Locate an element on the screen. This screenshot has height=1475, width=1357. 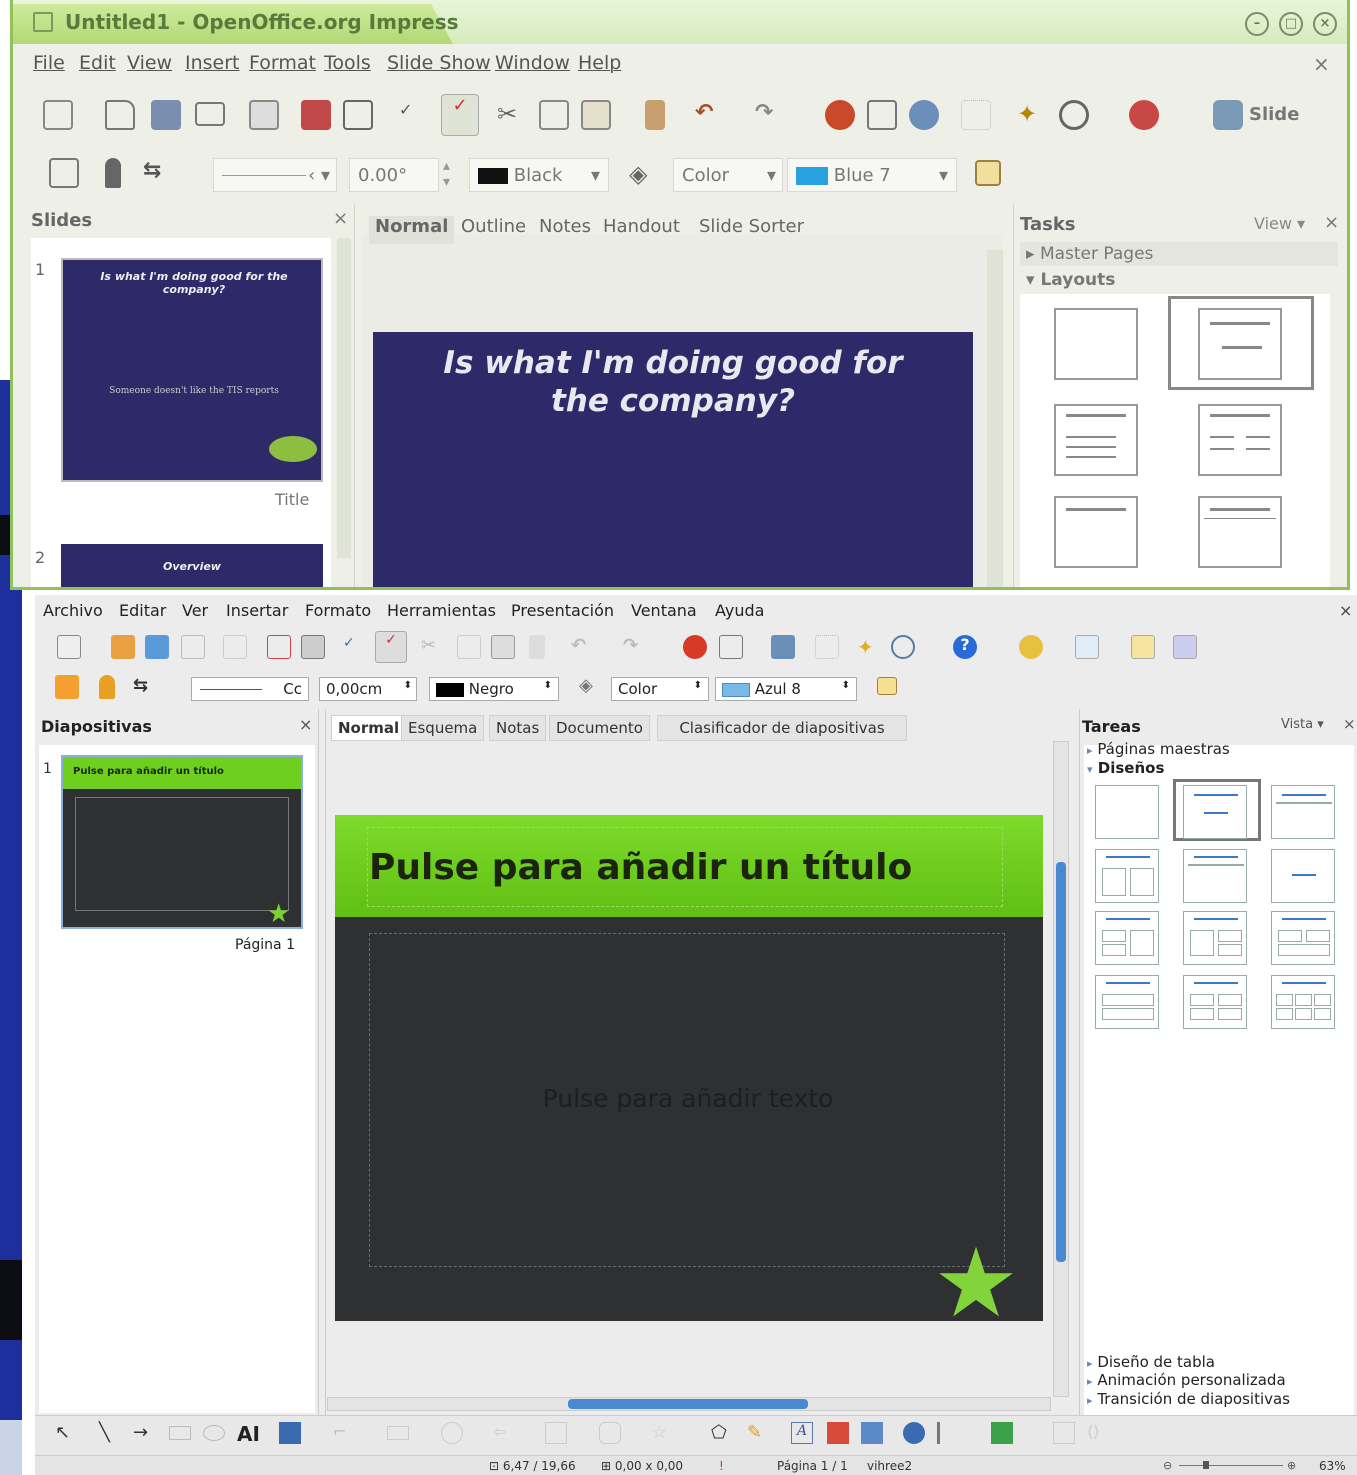
menu-formato: Formato is located at coordinates (338, 610).